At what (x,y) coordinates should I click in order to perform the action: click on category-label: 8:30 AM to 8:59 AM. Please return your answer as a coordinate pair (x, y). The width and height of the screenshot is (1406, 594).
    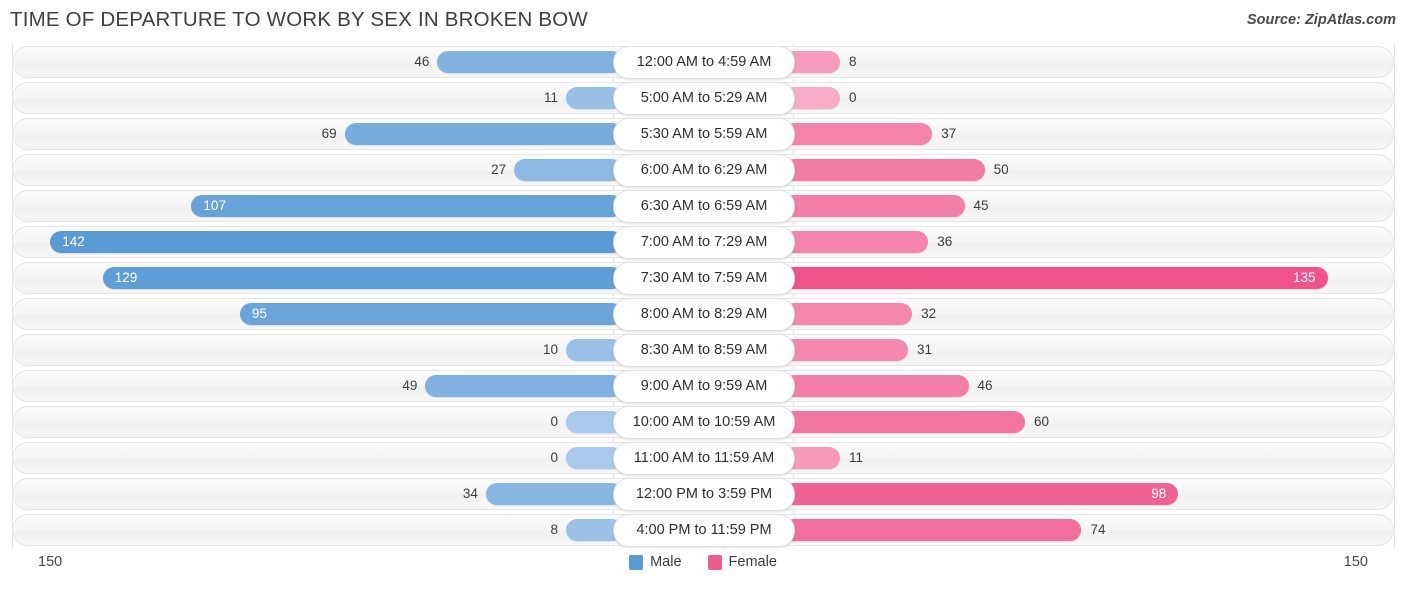
    Looking at the image, I should click on (704, 350).